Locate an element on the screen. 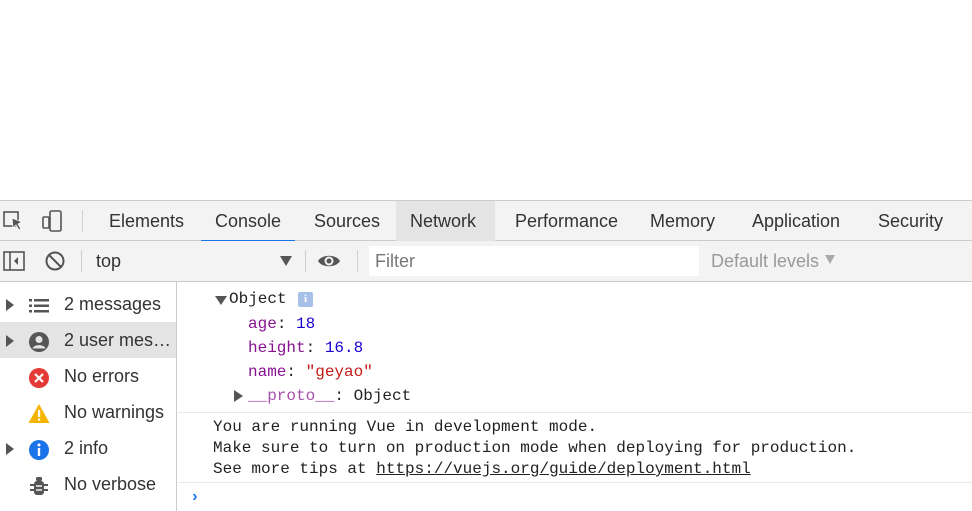 Image resolution: width=972 pixels, height=511 pixels. sidebar-item-info: 2 info is located at coordinates (88, 448).